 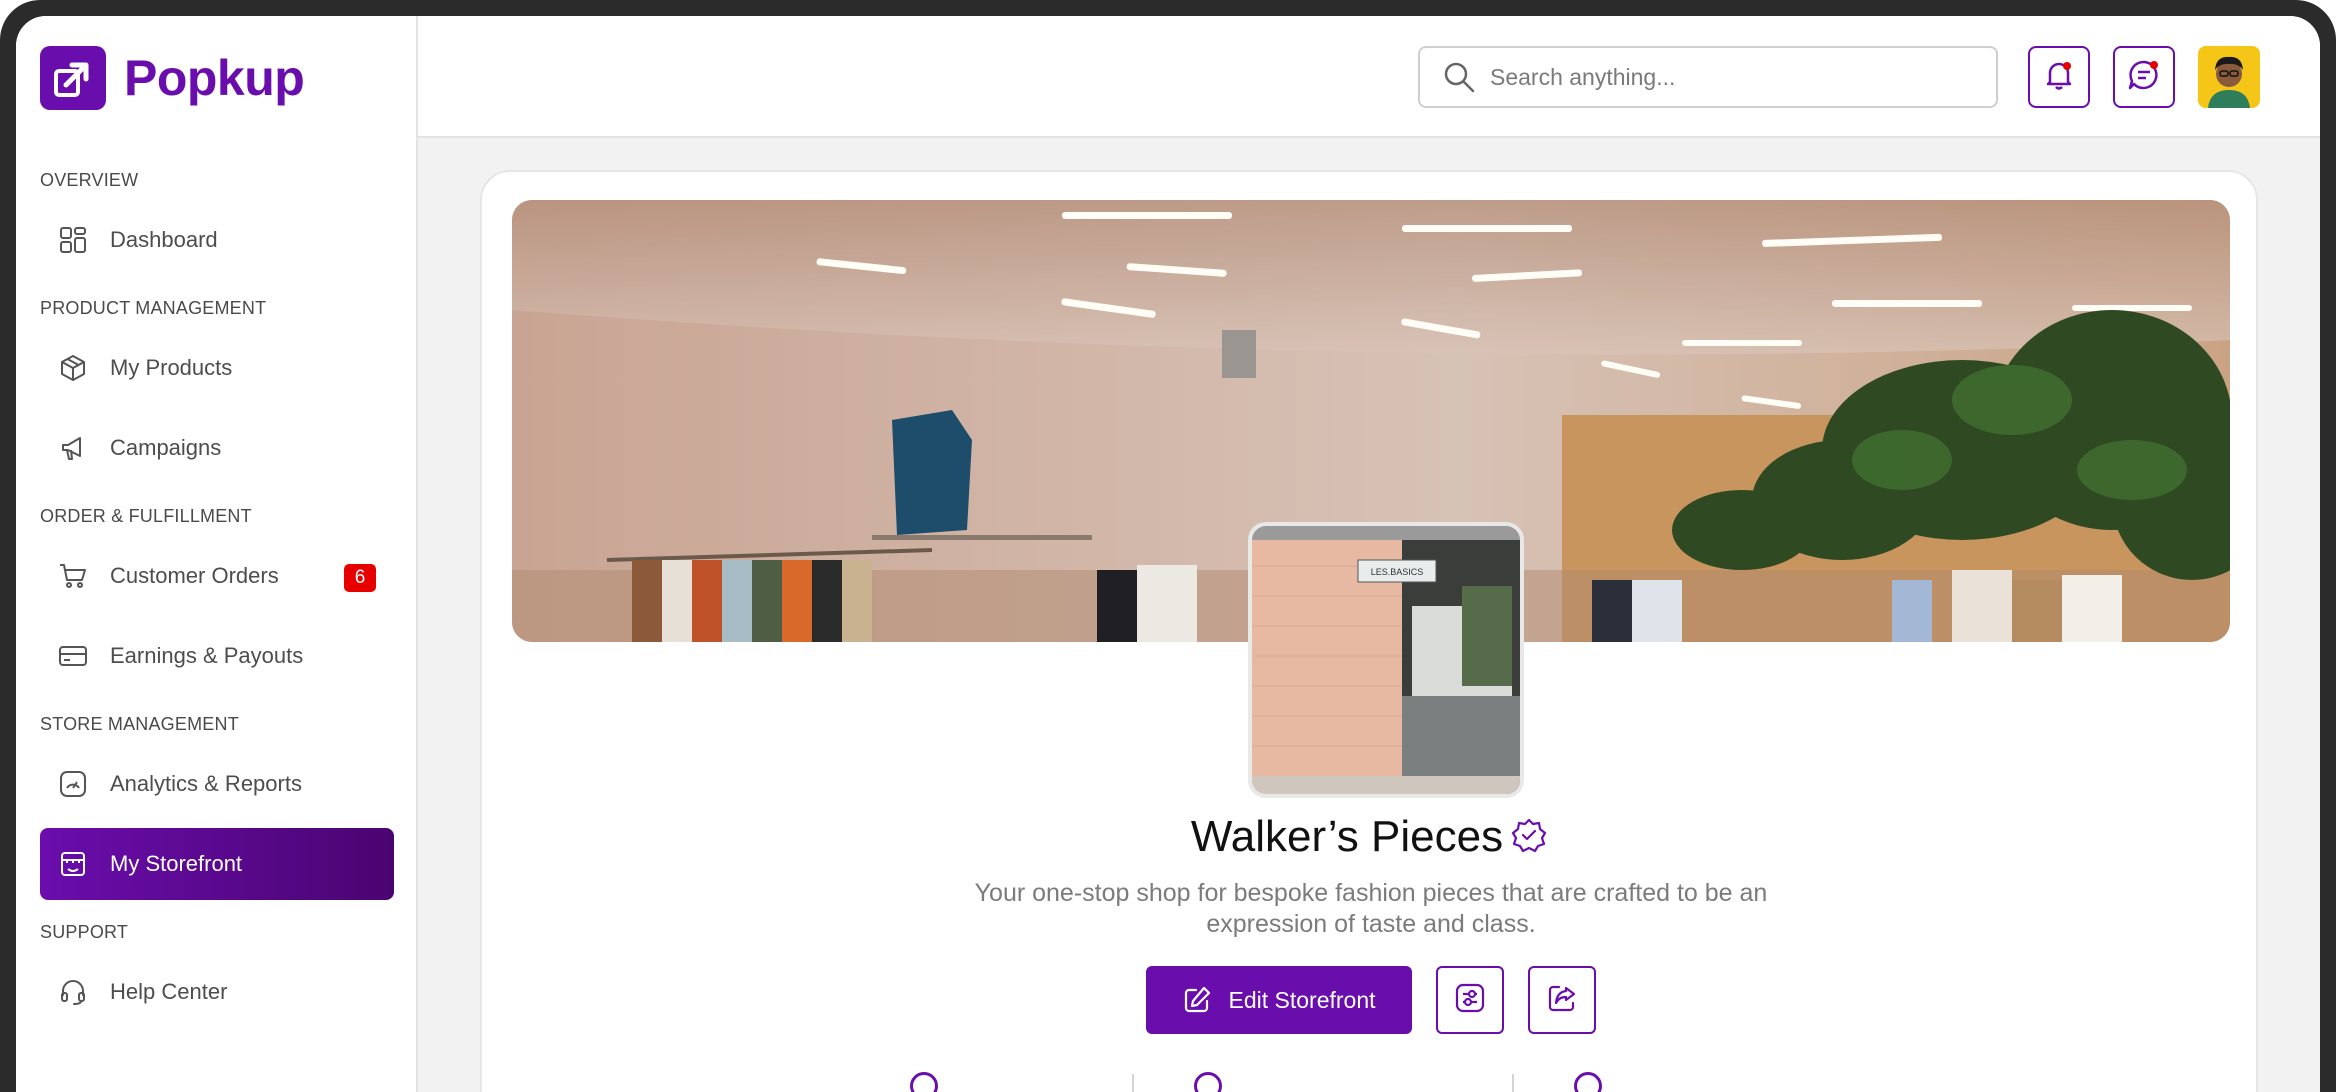 I want to click on topbar, so click(x=1369, y=77).